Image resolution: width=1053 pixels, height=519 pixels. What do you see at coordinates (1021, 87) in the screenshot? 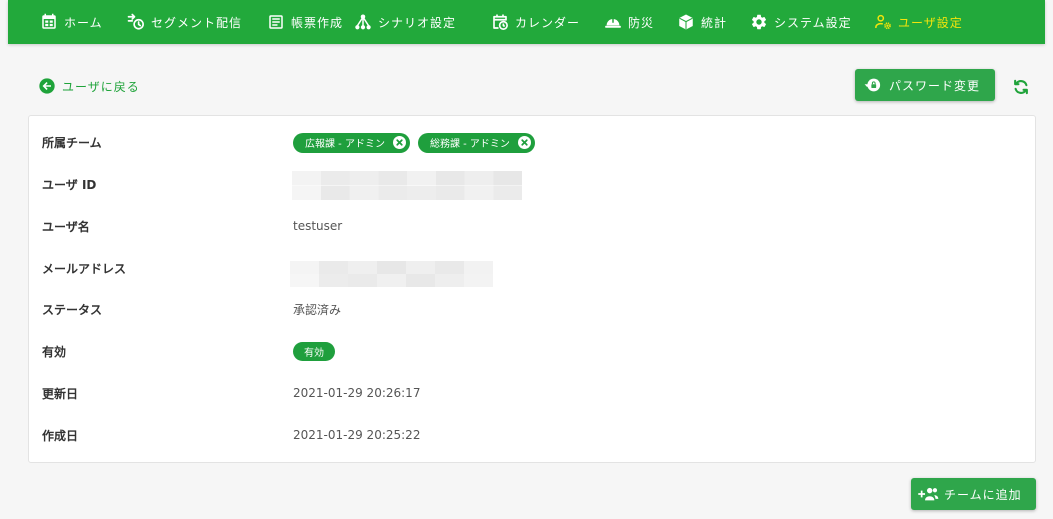
I see `refresh-icon` at bounding box center [1021, 87].